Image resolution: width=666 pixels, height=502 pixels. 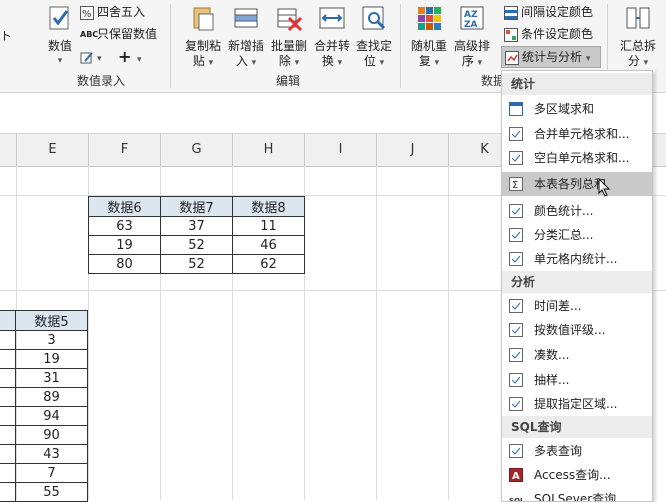 What do you see at coordinates (511, 12) in the screenshot?
I see `interval-color-icon` at bounding box center [511, 12].